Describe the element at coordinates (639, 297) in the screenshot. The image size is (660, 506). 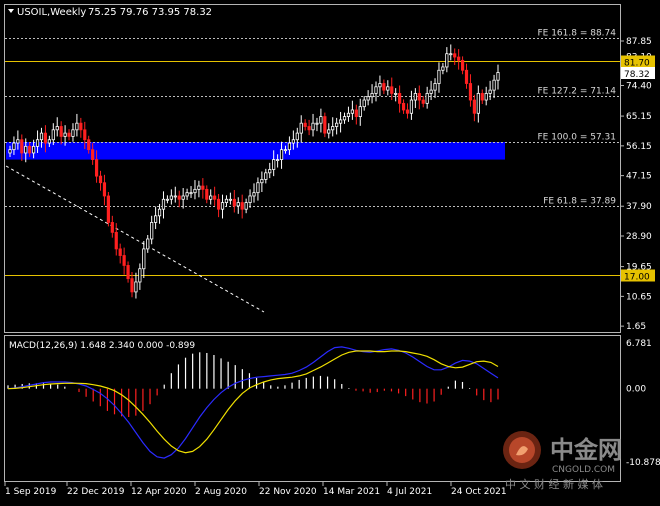
I see `y-tick-label: 10.65` at that location.